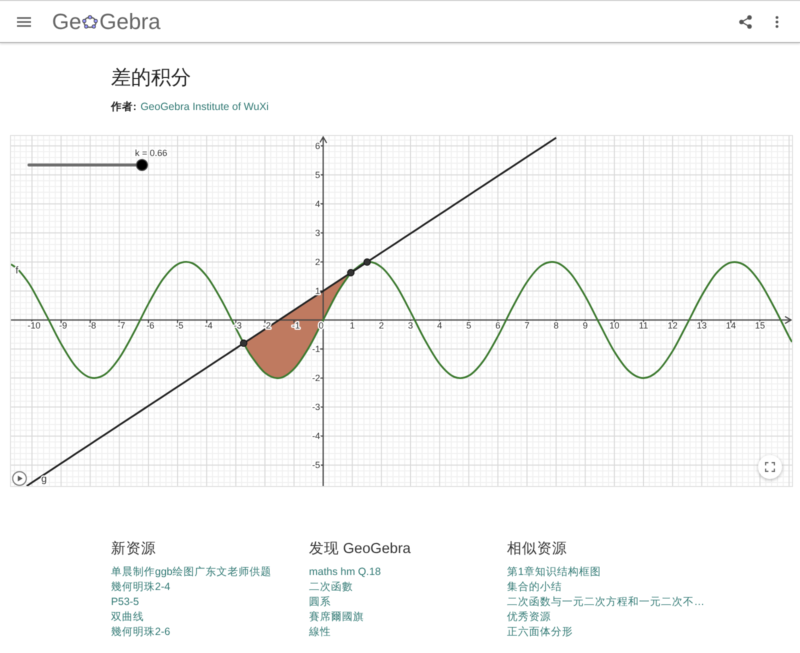 This screenshot has height=653, width=800. I want to click on section-heading: 新资源, so click(134, 549).